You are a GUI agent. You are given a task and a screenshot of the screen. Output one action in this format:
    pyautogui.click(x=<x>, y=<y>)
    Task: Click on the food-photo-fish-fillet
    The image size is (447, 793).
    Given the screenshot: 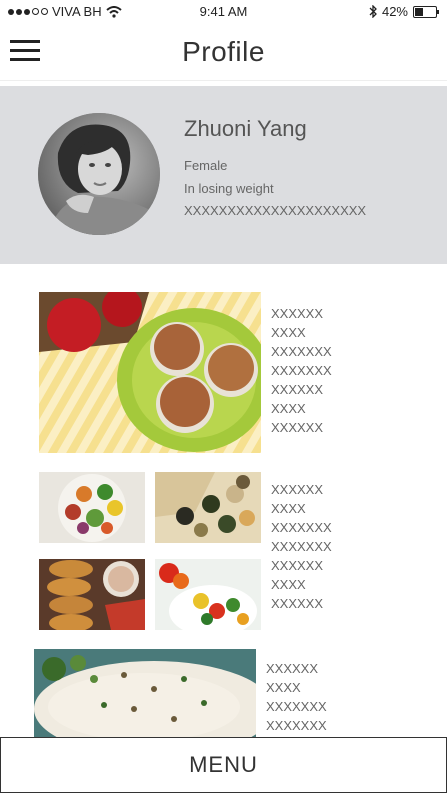 What is the action you would take?
    pyautogui.click(x=145, y=693)
    